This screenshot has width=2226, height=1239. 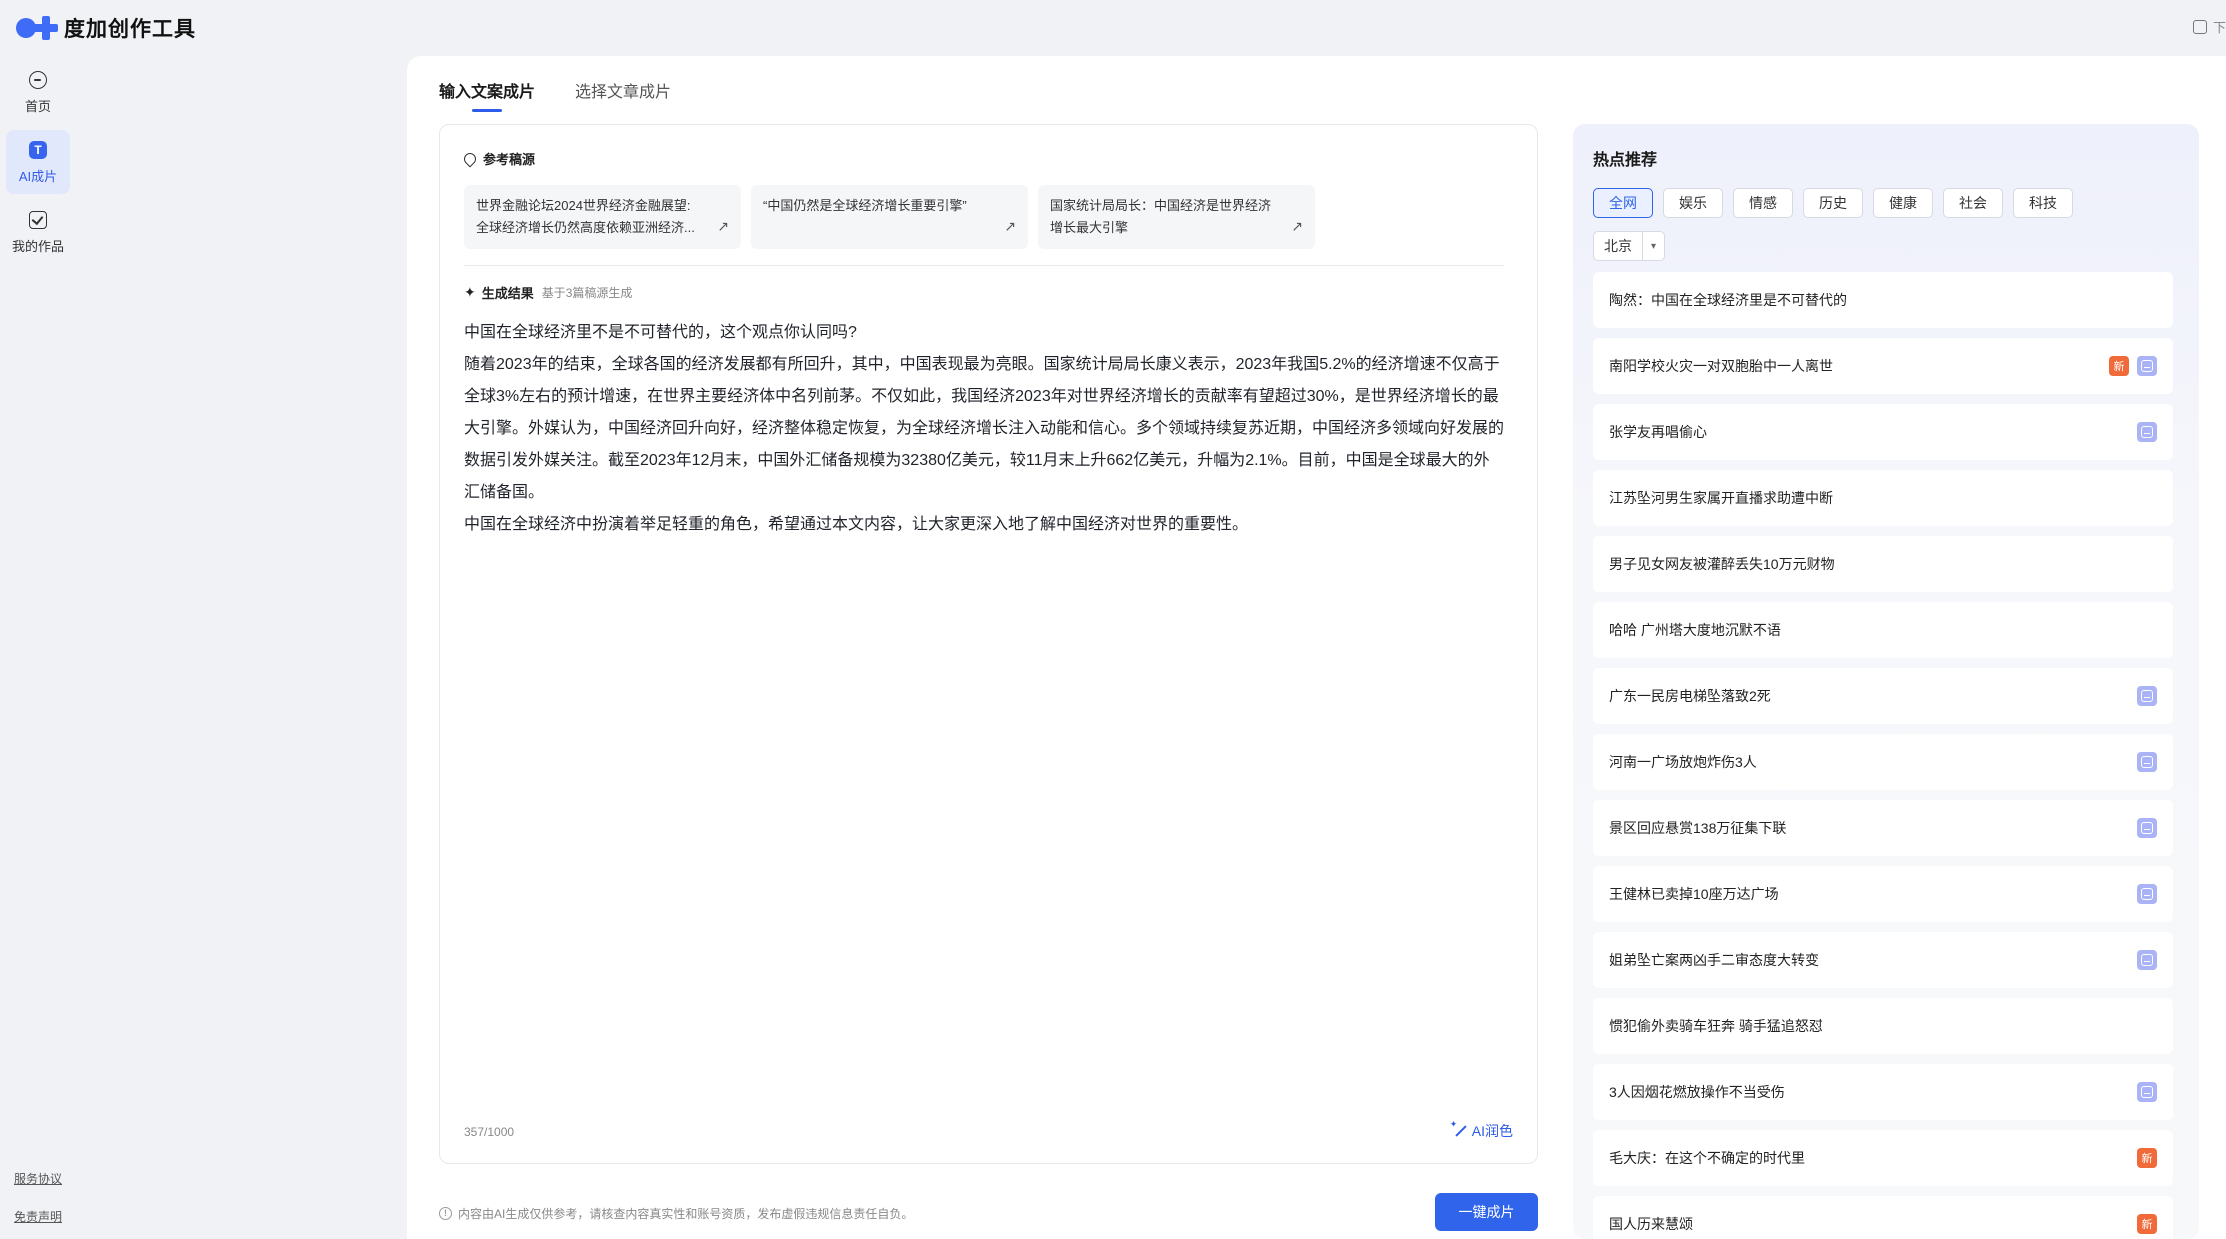 What do you see at coordinates (487, 95) in the screenshot?
I see `tab-input-copy: 输入文案成片` at bounding box center [487, 95].